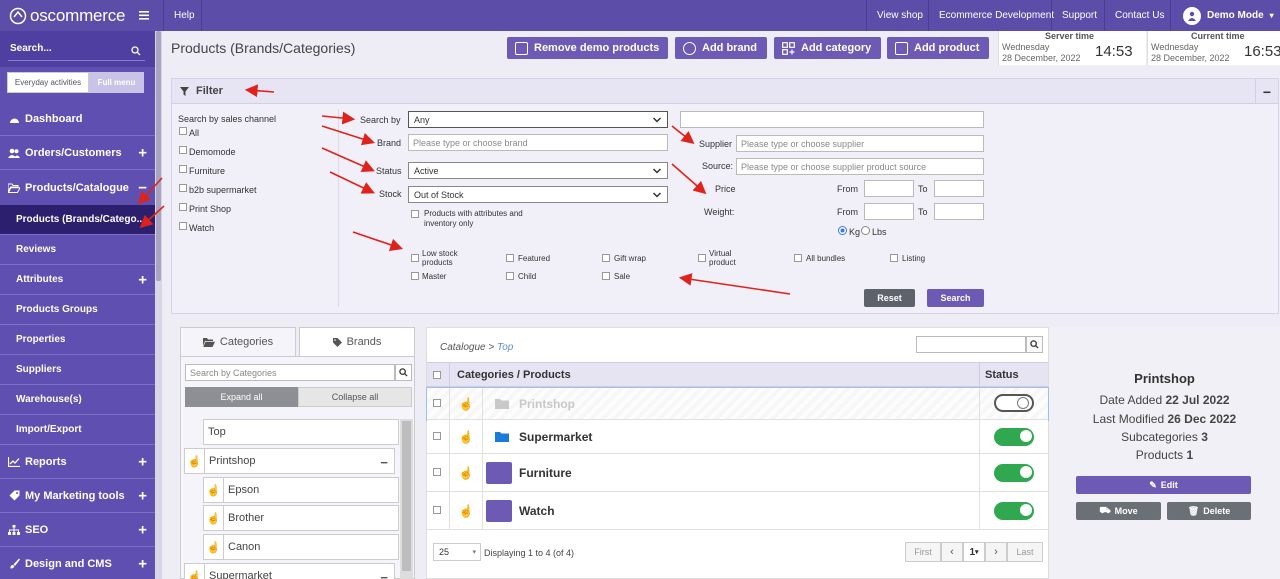 The width and height of the screenshot is (1280, 579). Describe the element at coordinates (77, 430) in the screenshot. I see `sidebar-item-import-export: Import/Export` at that location.